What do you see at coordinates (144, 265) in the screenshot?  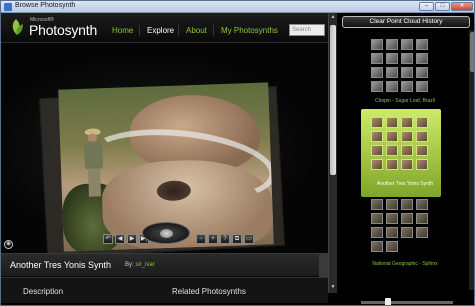 I see `author-link: sir_ivar` at bounding box center [144, 265].